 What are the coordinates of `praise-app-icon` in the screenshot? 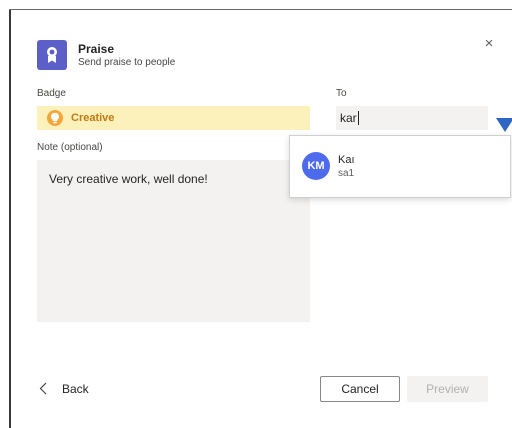 It's located at (52, 55).